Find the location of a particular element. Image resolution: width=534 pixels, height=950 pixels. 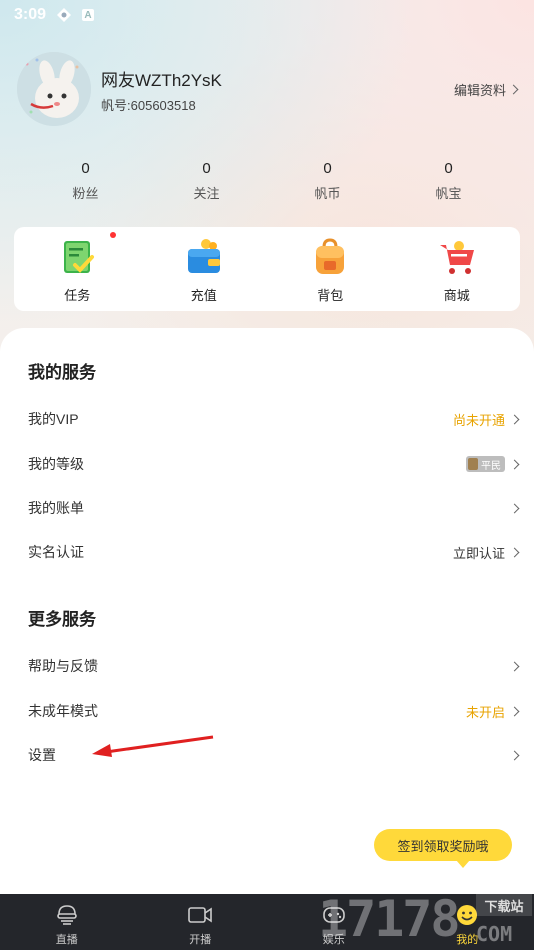

row-label: 我的VIP is located at coordinates (53, 419).